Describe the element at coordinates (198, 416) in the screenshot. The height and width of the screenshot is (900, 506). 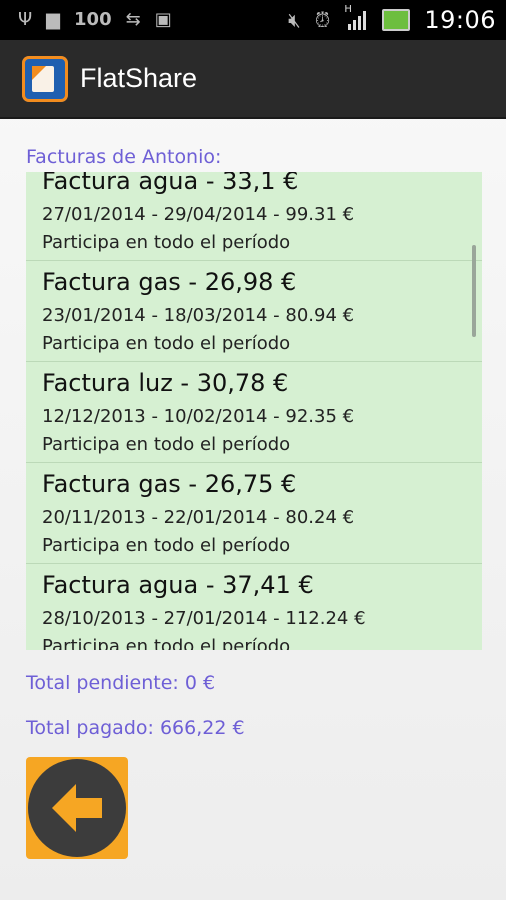
I see `bill-dates: 12/12/2013 - 10/02/2014 - 92.35 €` at that location.